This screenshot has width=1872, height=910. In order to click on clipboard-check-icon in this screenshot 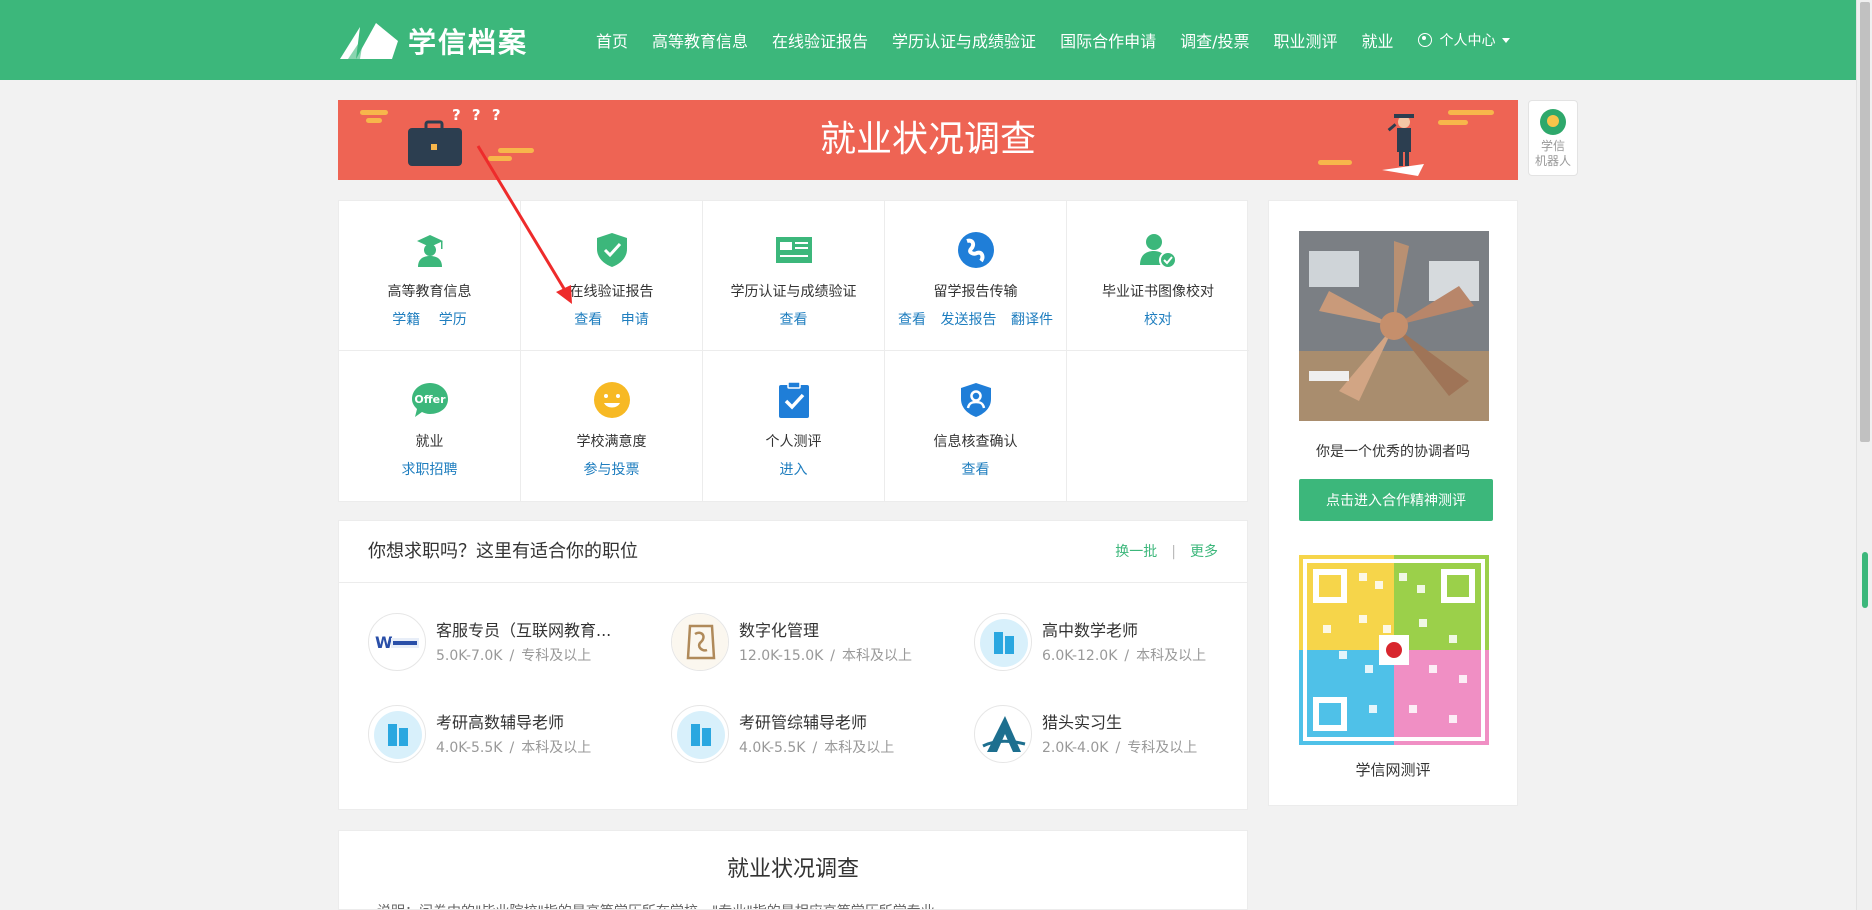, I will do `click(793, 399)`.